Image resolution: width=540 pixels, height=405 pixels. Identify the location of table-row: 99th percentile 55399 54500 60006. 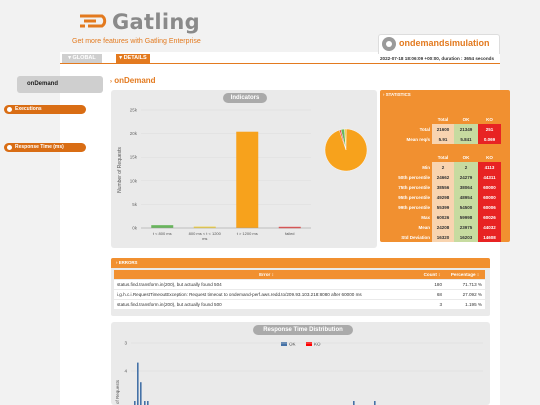
(440, 207).